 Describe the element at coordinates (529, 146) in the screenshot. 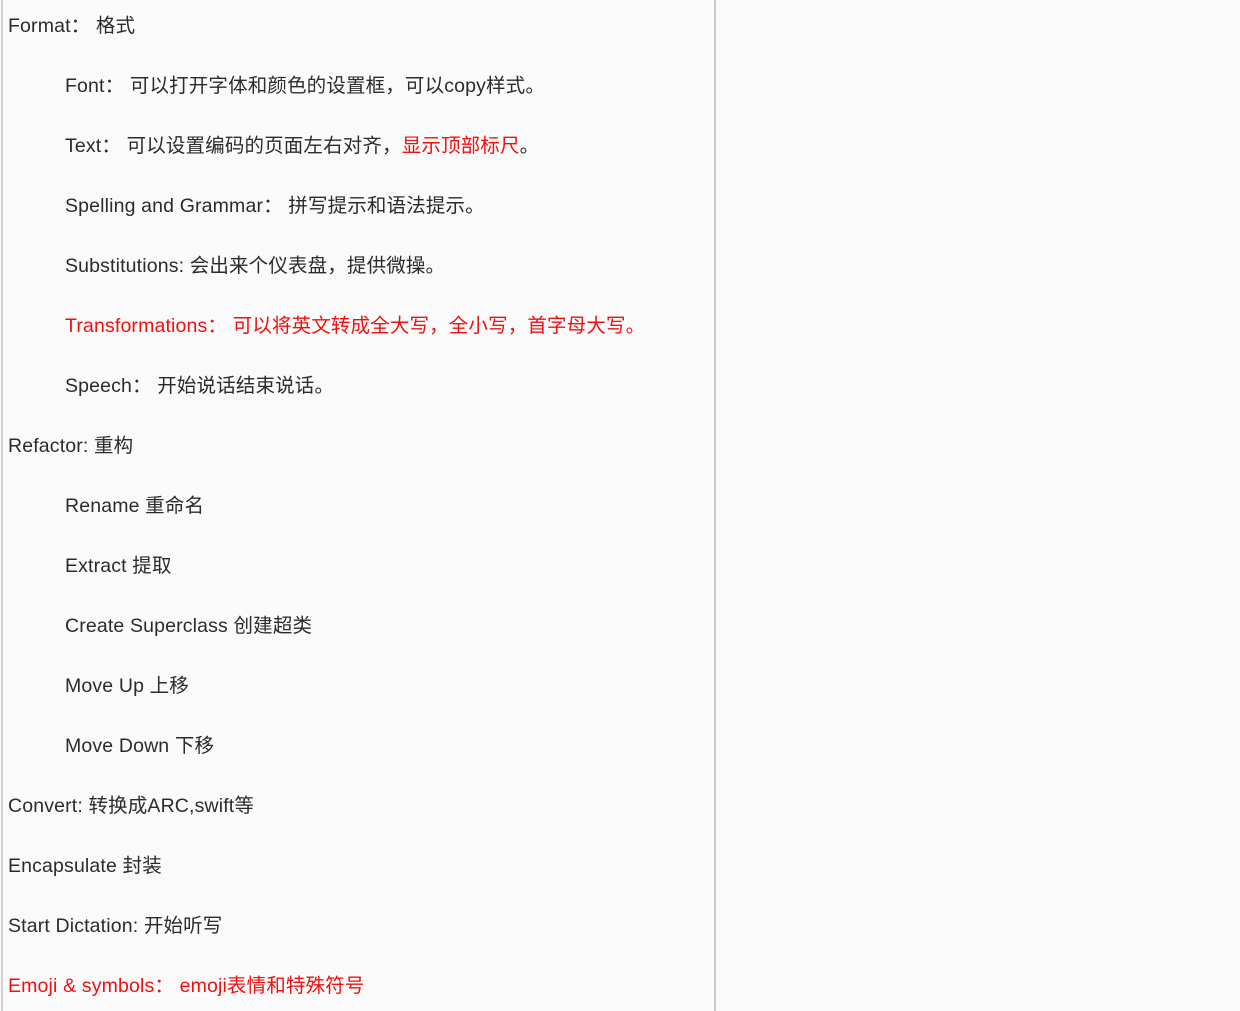

I see `note-segment: 。` at that location.